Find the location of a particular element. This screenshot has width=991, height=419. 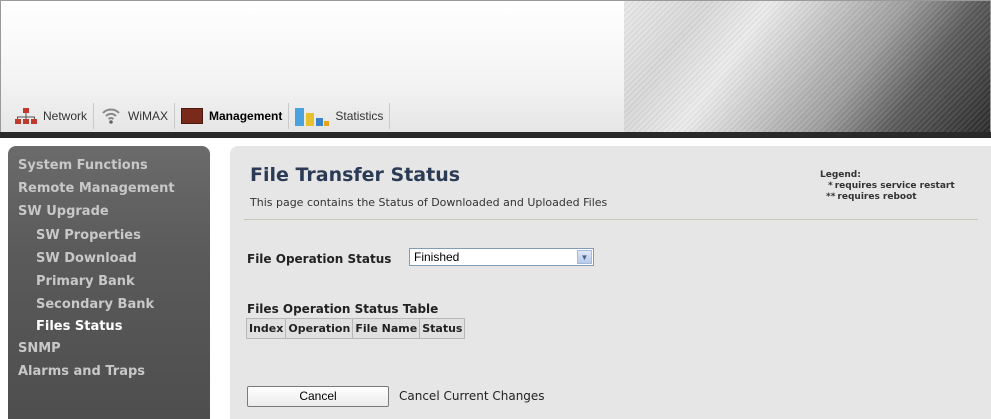

column-header-operation: Operation is located at coordinates (319, 328).